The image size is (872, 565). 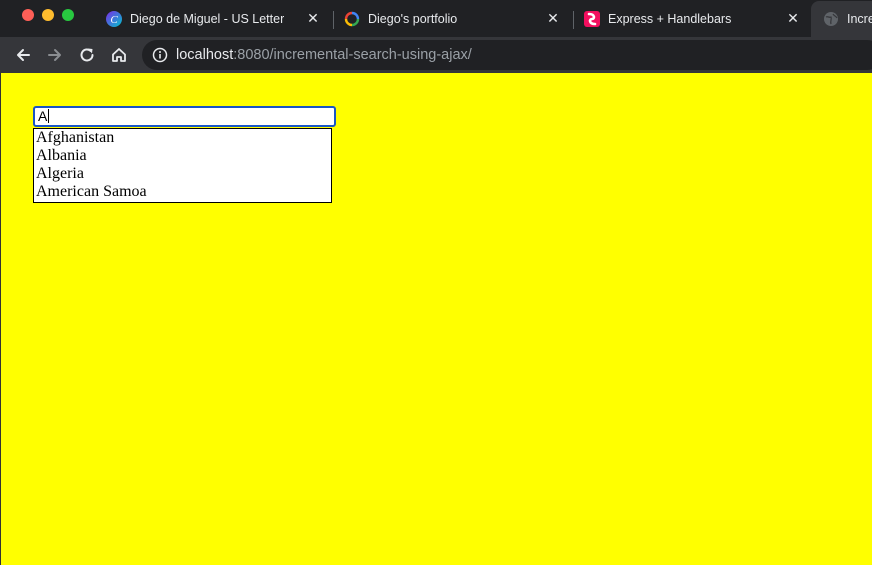 What do you see at coordinates (352, 19) in the screenshot?
I see `loading-spinner-icon` at bounding box center [352, 19].